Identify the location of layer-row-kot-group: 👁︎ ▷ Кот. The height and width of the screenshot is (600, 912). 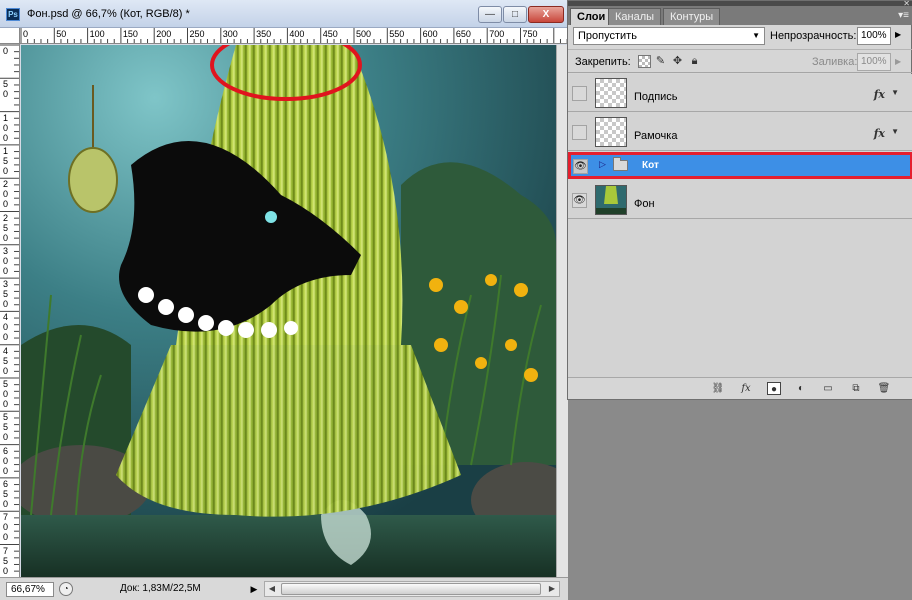
(740, 165).